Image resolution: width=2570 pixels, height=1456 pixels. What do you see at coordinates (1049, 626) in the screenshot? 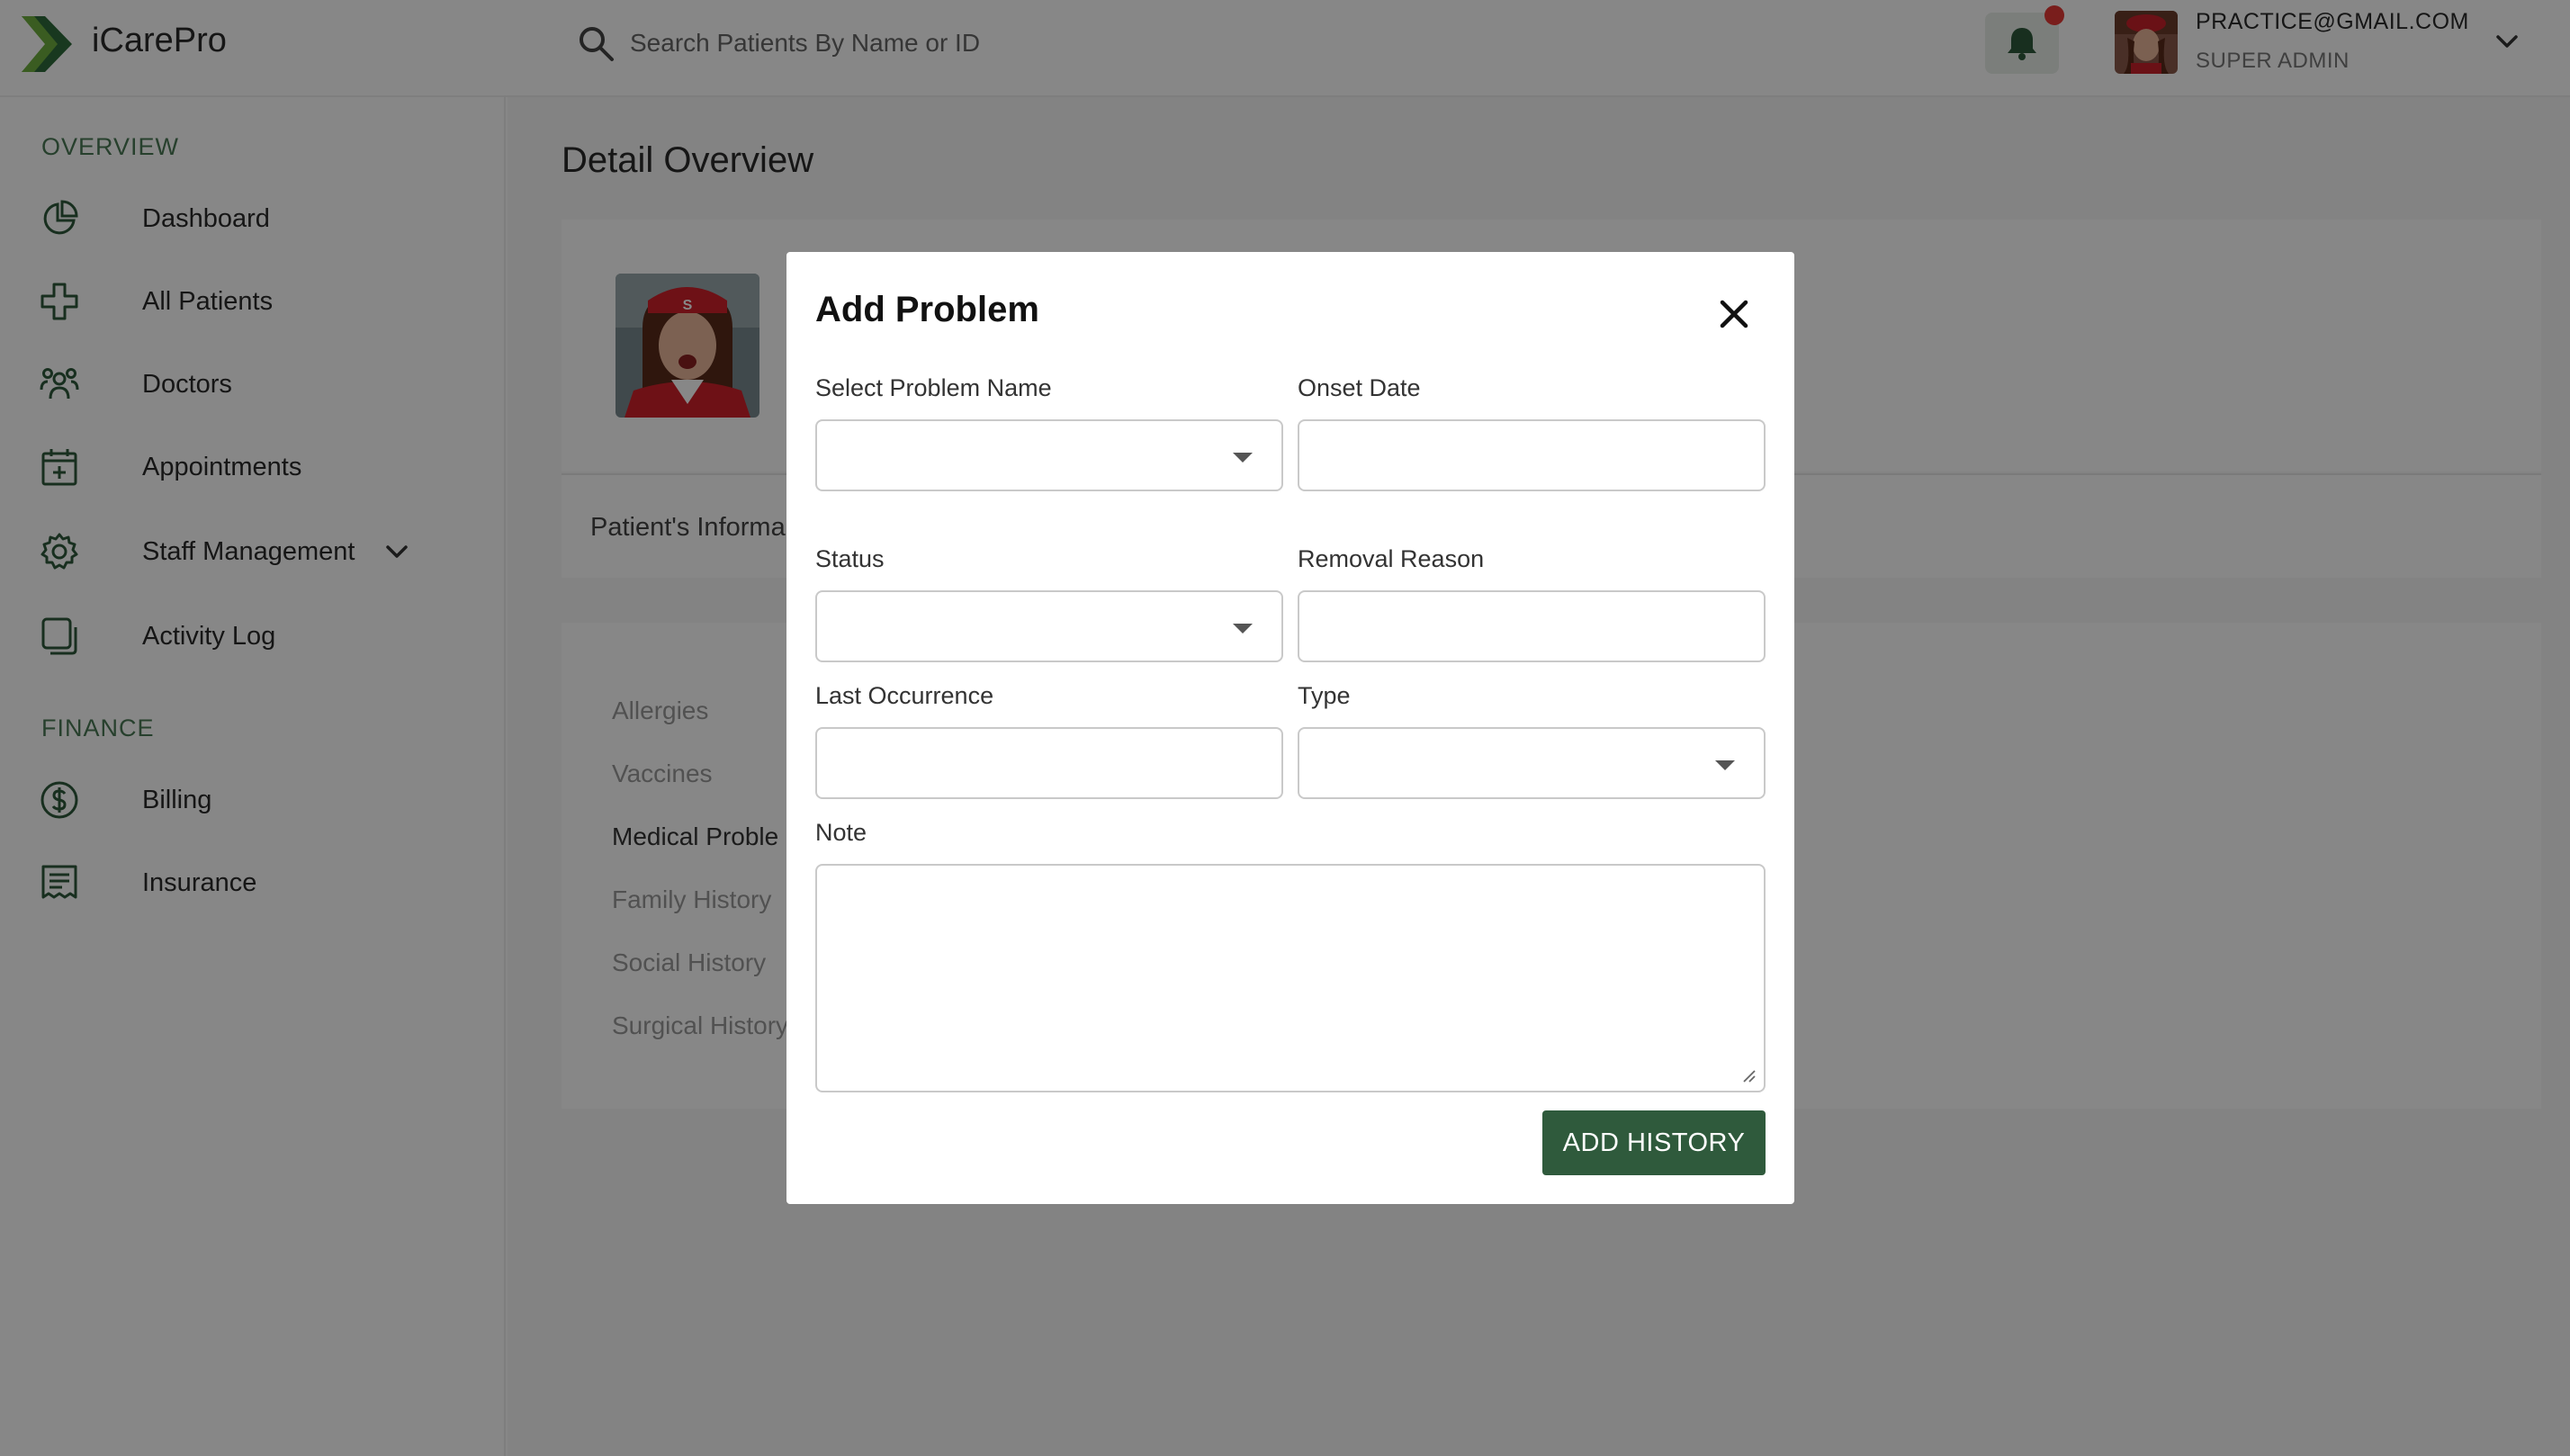
I see `status-select` at bounding box center [1049, 626].